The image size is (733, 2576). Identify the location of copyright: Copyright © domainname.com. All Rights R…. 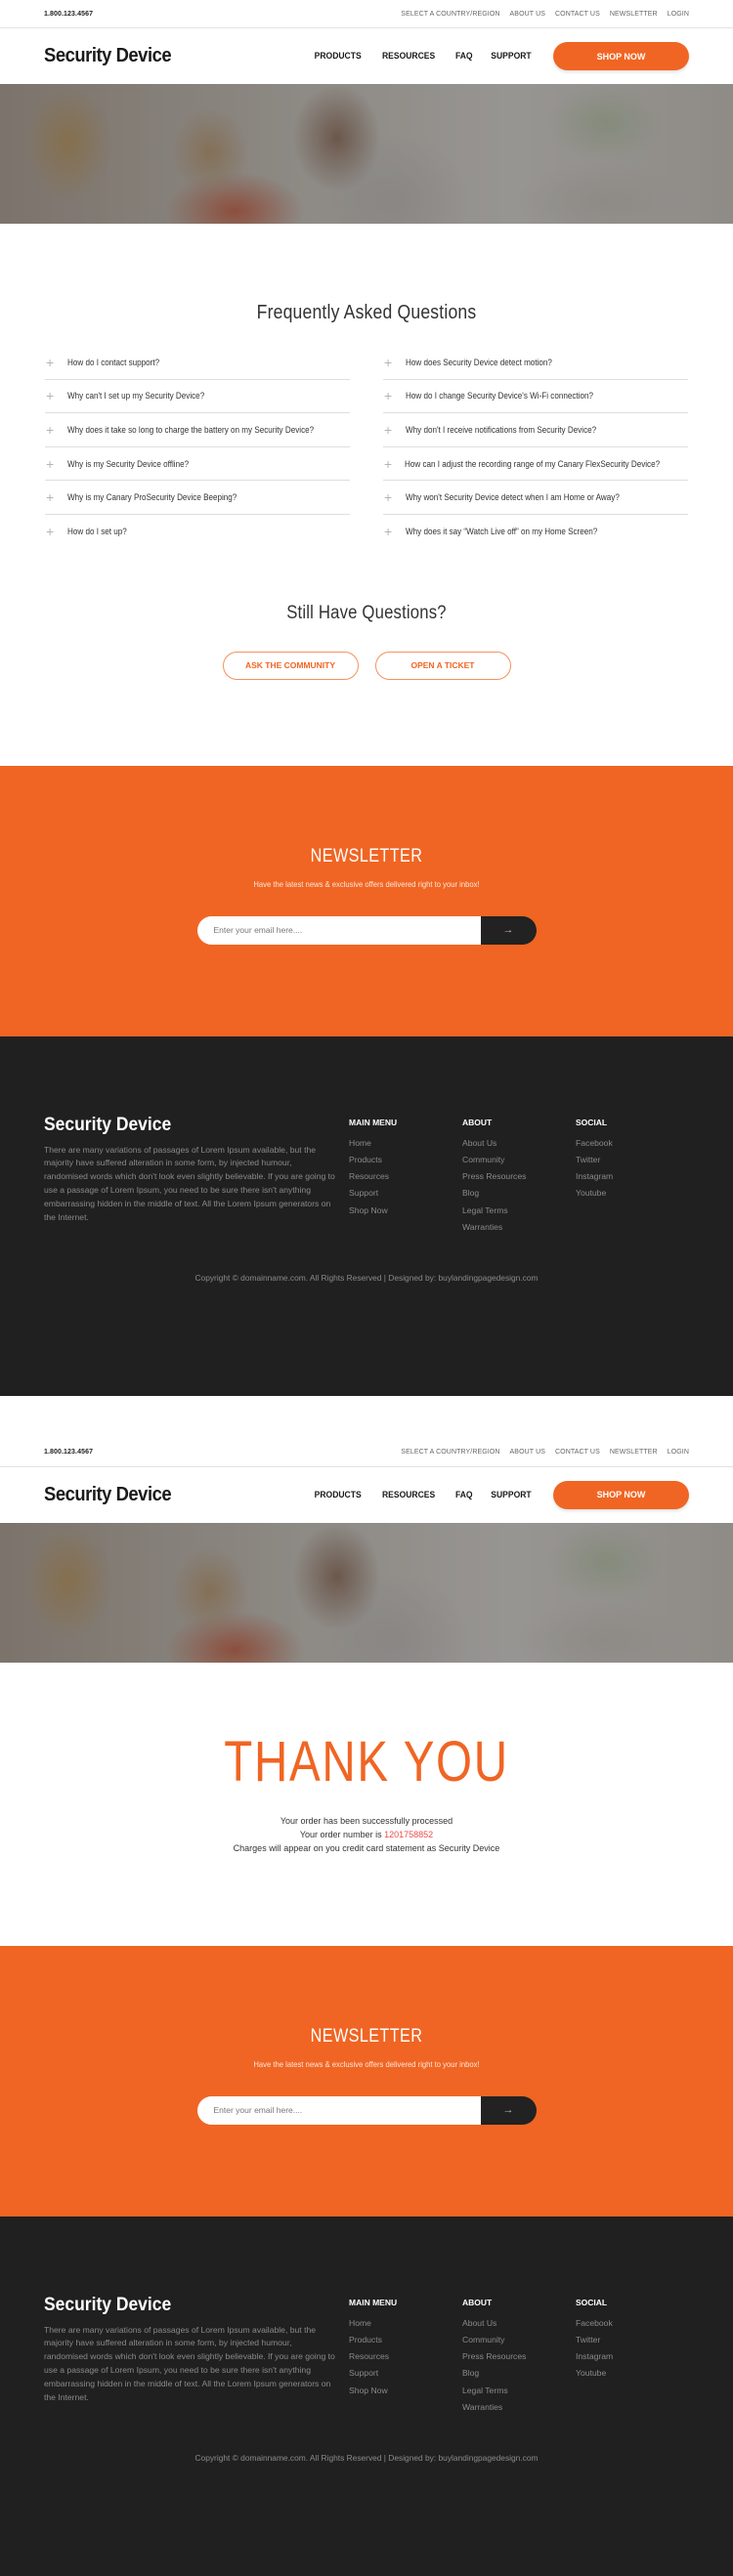
(366, 2457).